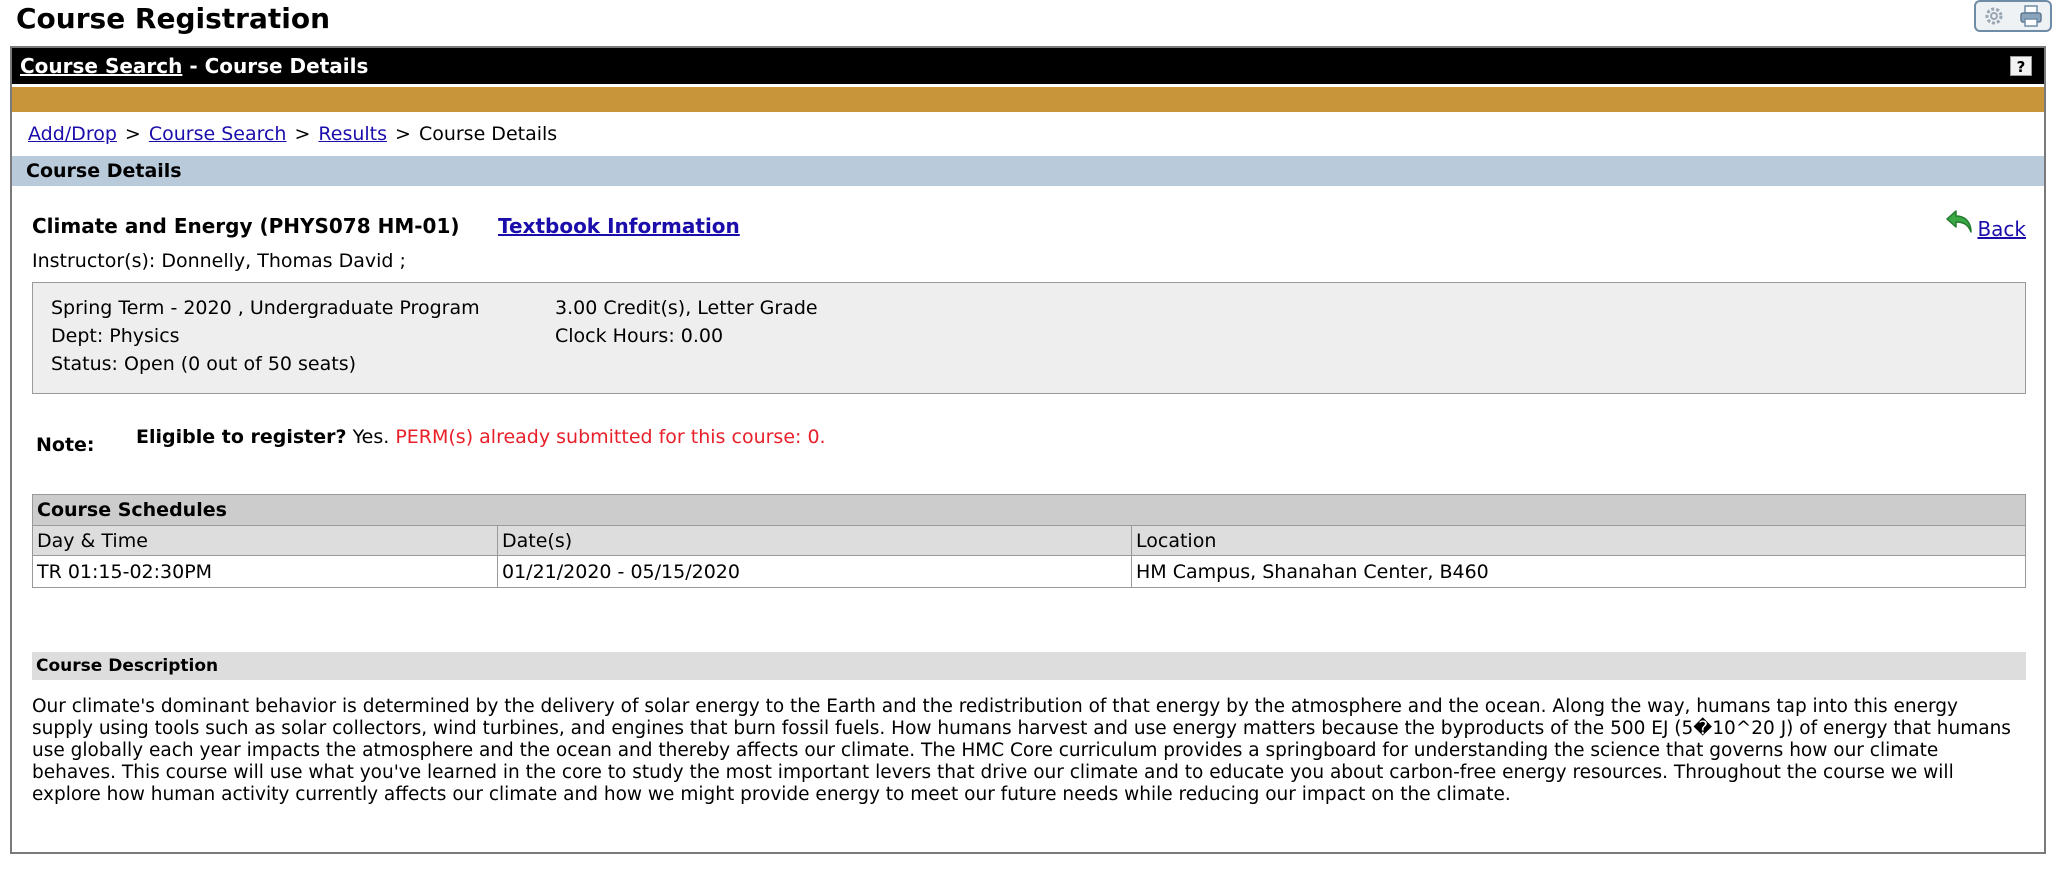 This screenshot has height=896, width=2056. What do you see at coordinates (371, 437) in the screenshot?
I see `eligible-value: Yes.` at bounding box center [371, 437].